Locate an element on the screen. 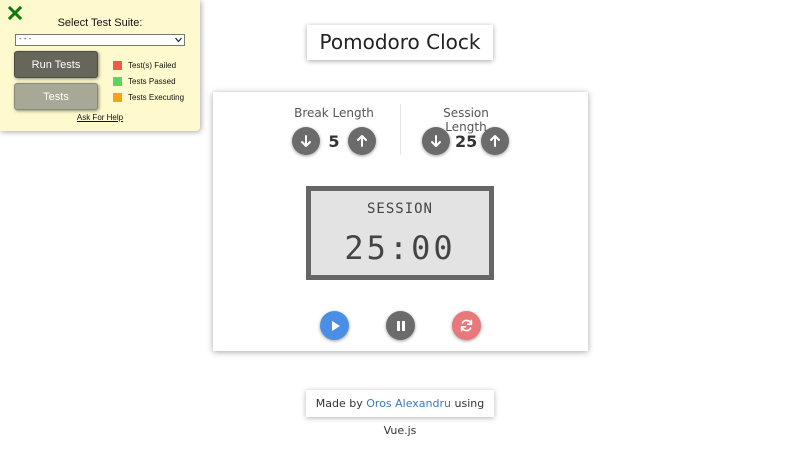 The height and width of the screenshot is (450, 800). test-suite-select: - - - is located at coordinates (100, 40).